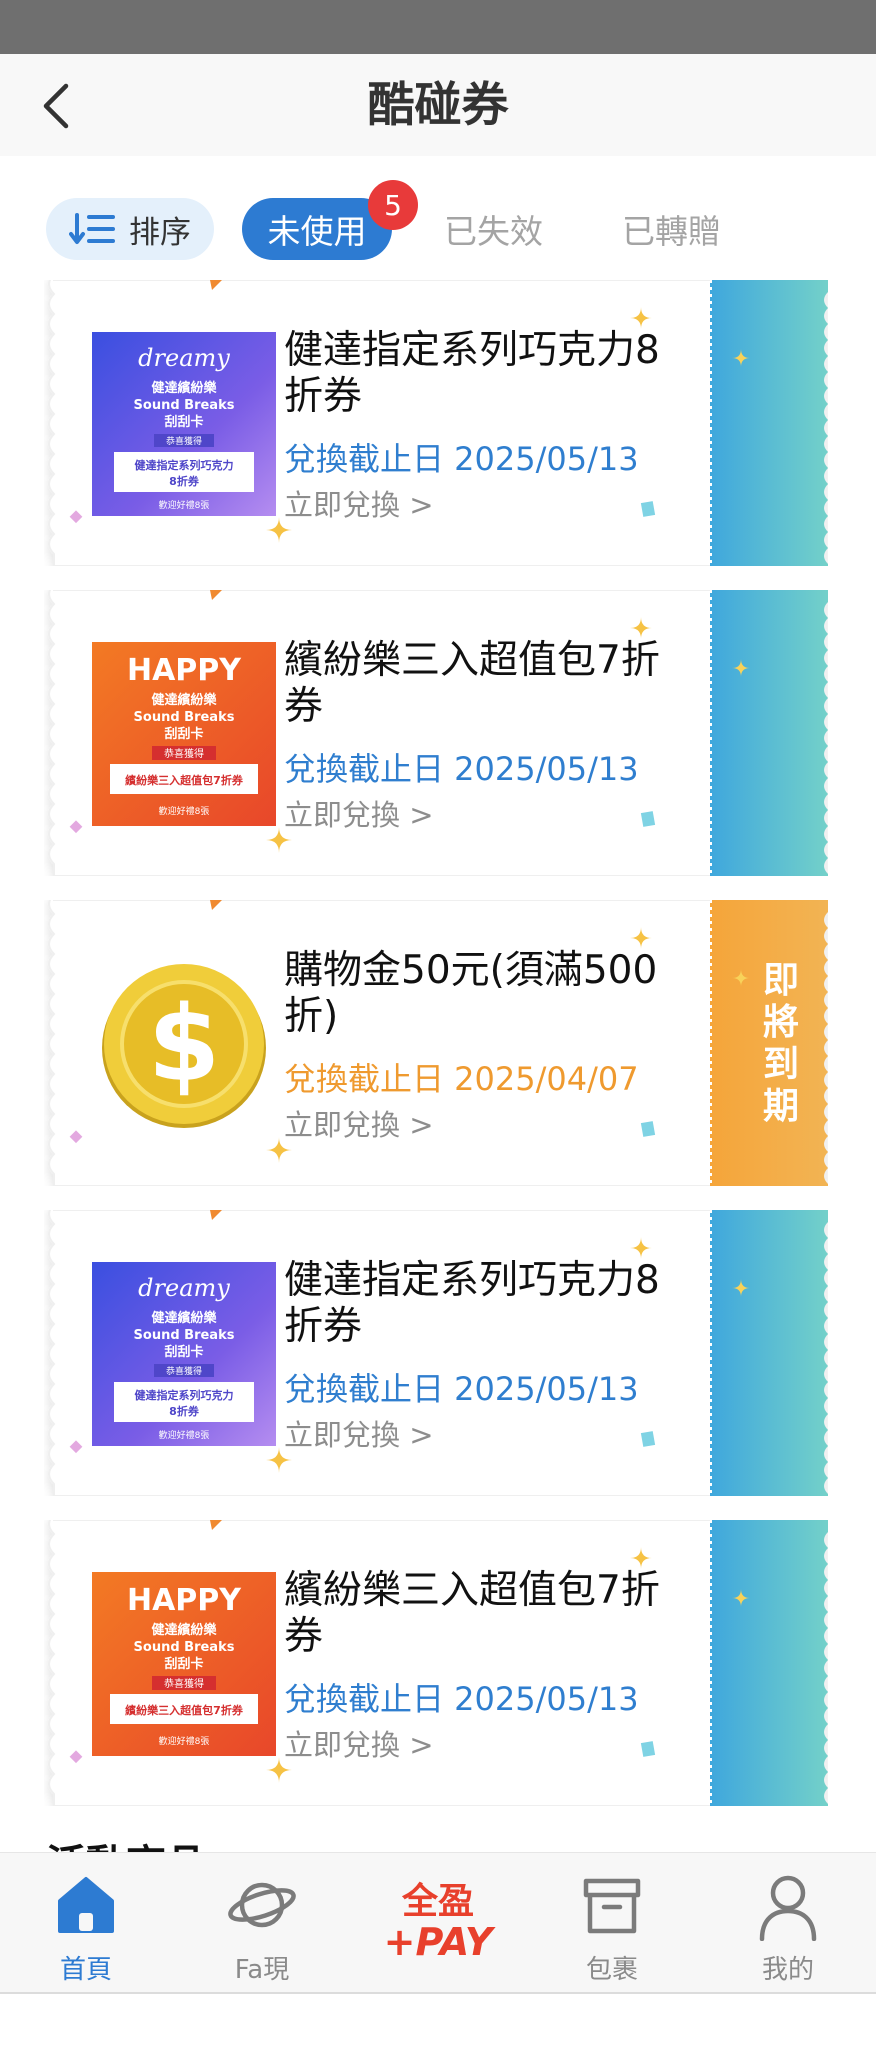  What do you see at coordinates (612, 1906) in the screenshot?
I see `package-icon` at bounding box center [612, 1906].